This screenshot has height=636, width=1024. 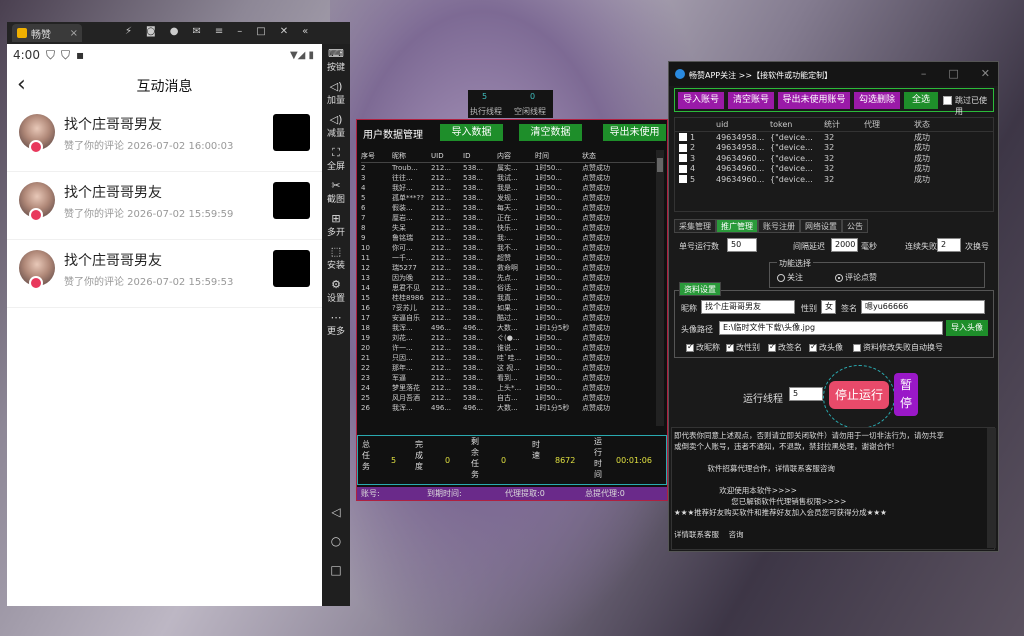 I want to click on table-row: 5 49634960... {"device... 32 成功, so click(x=834, y=179).